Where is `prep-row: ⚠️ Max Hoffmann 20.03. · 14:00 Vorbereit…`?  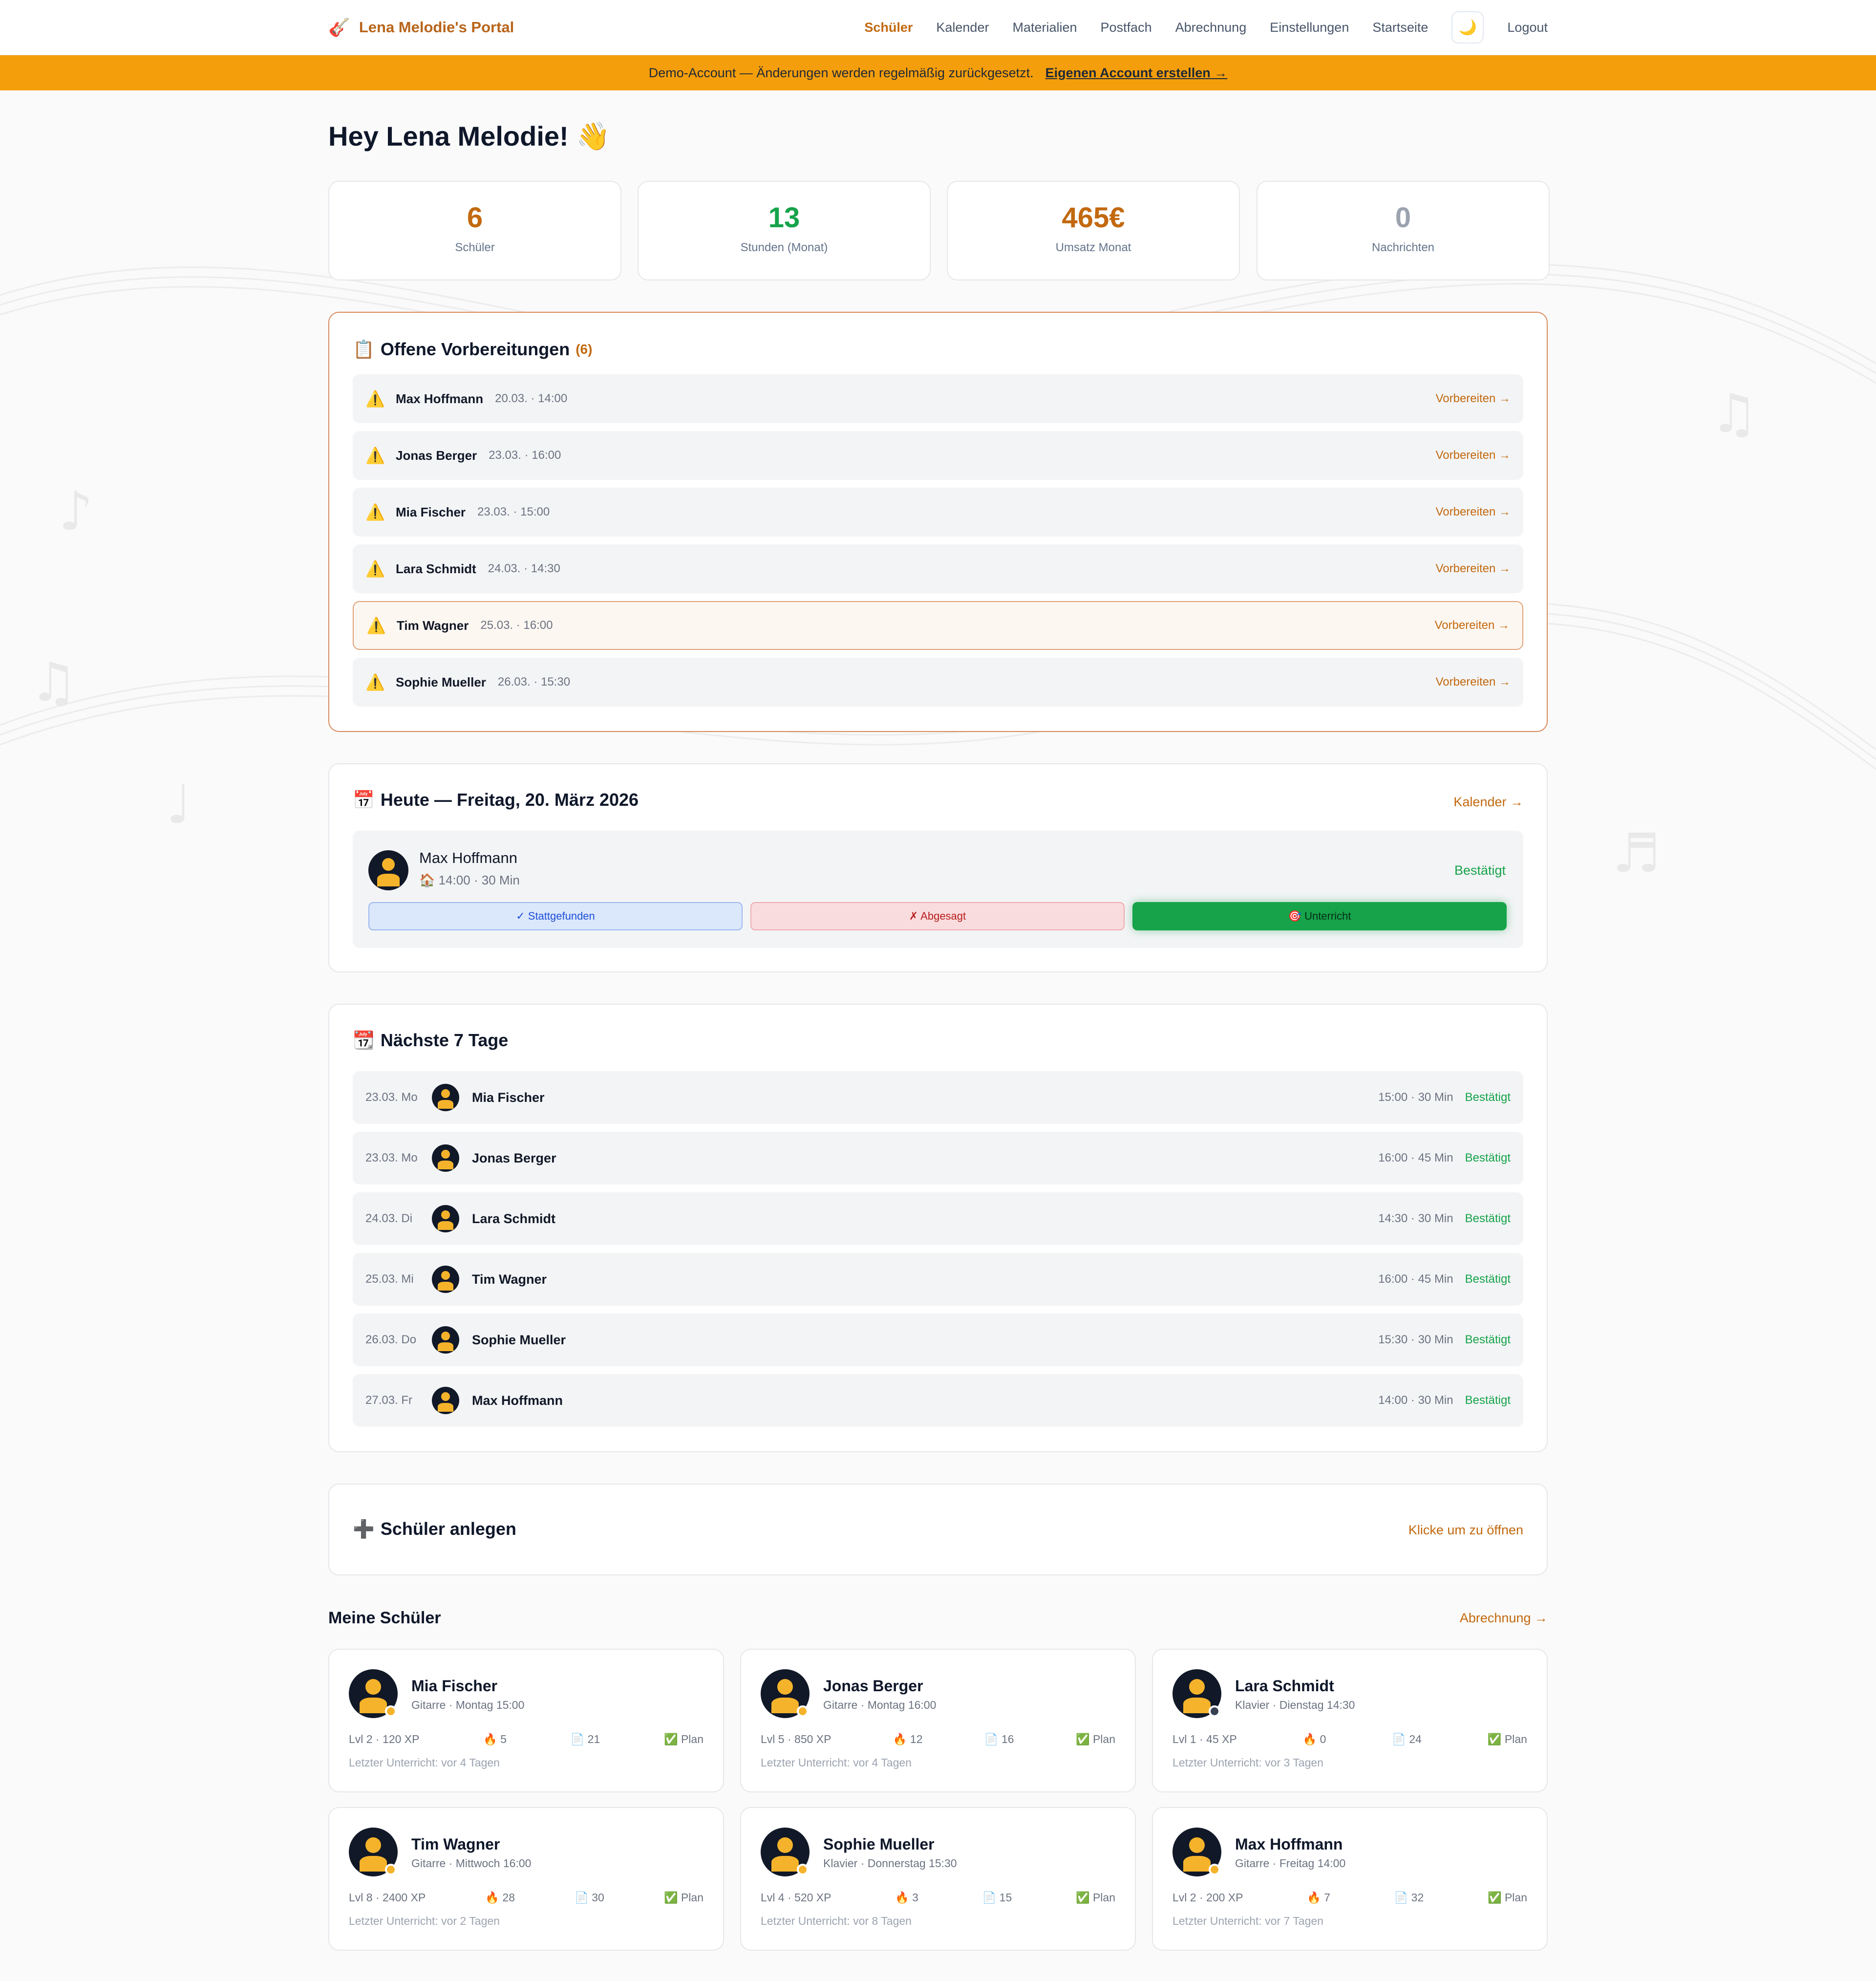 prep-row: ⚠️ Max Hoffmann 20.03. · 14:00 Vorbereit… is located at coordinates (938, 398).